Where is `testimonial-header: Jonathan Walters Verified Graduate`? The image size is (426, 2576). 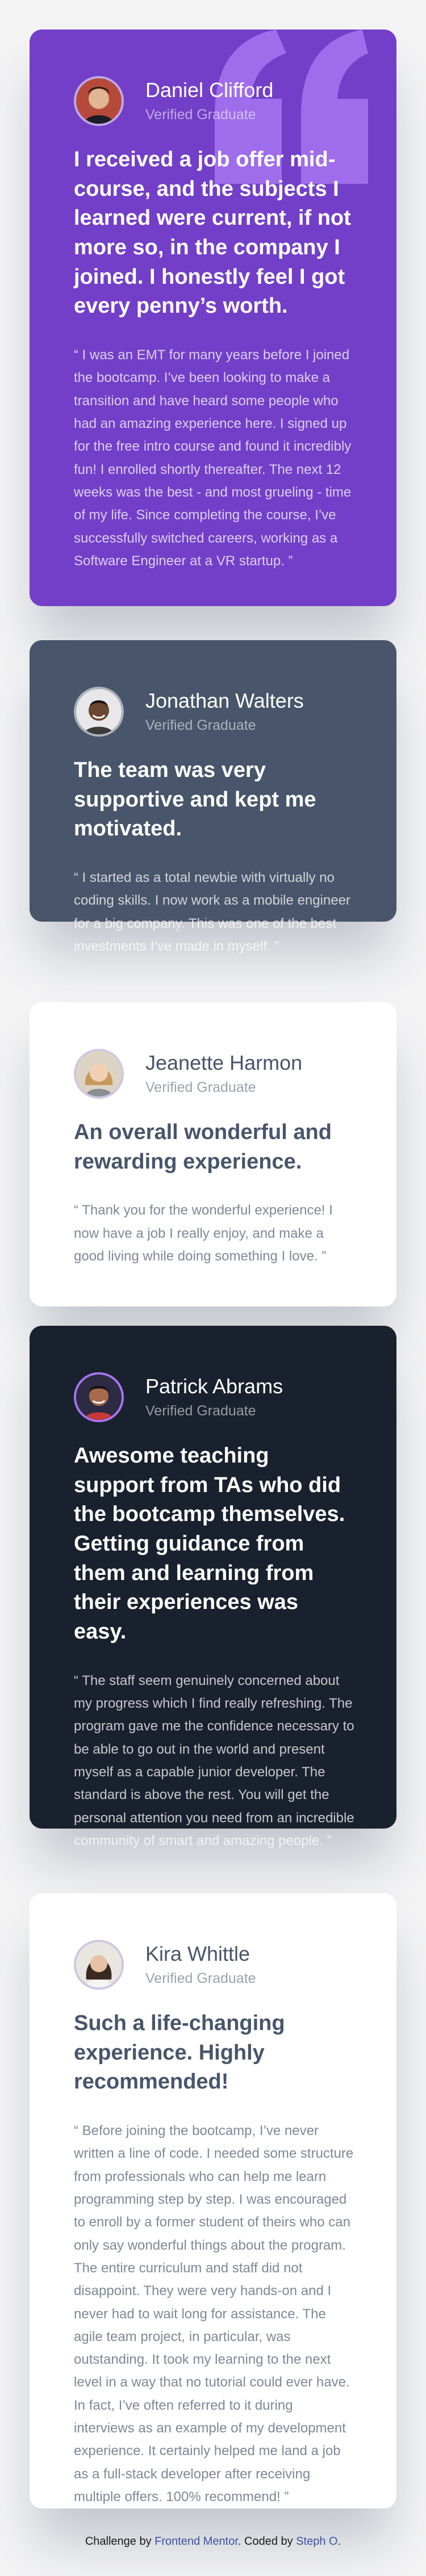
testimonial-header: Jonathan Walters Verified Graduate is located at coordinates (214, 711).